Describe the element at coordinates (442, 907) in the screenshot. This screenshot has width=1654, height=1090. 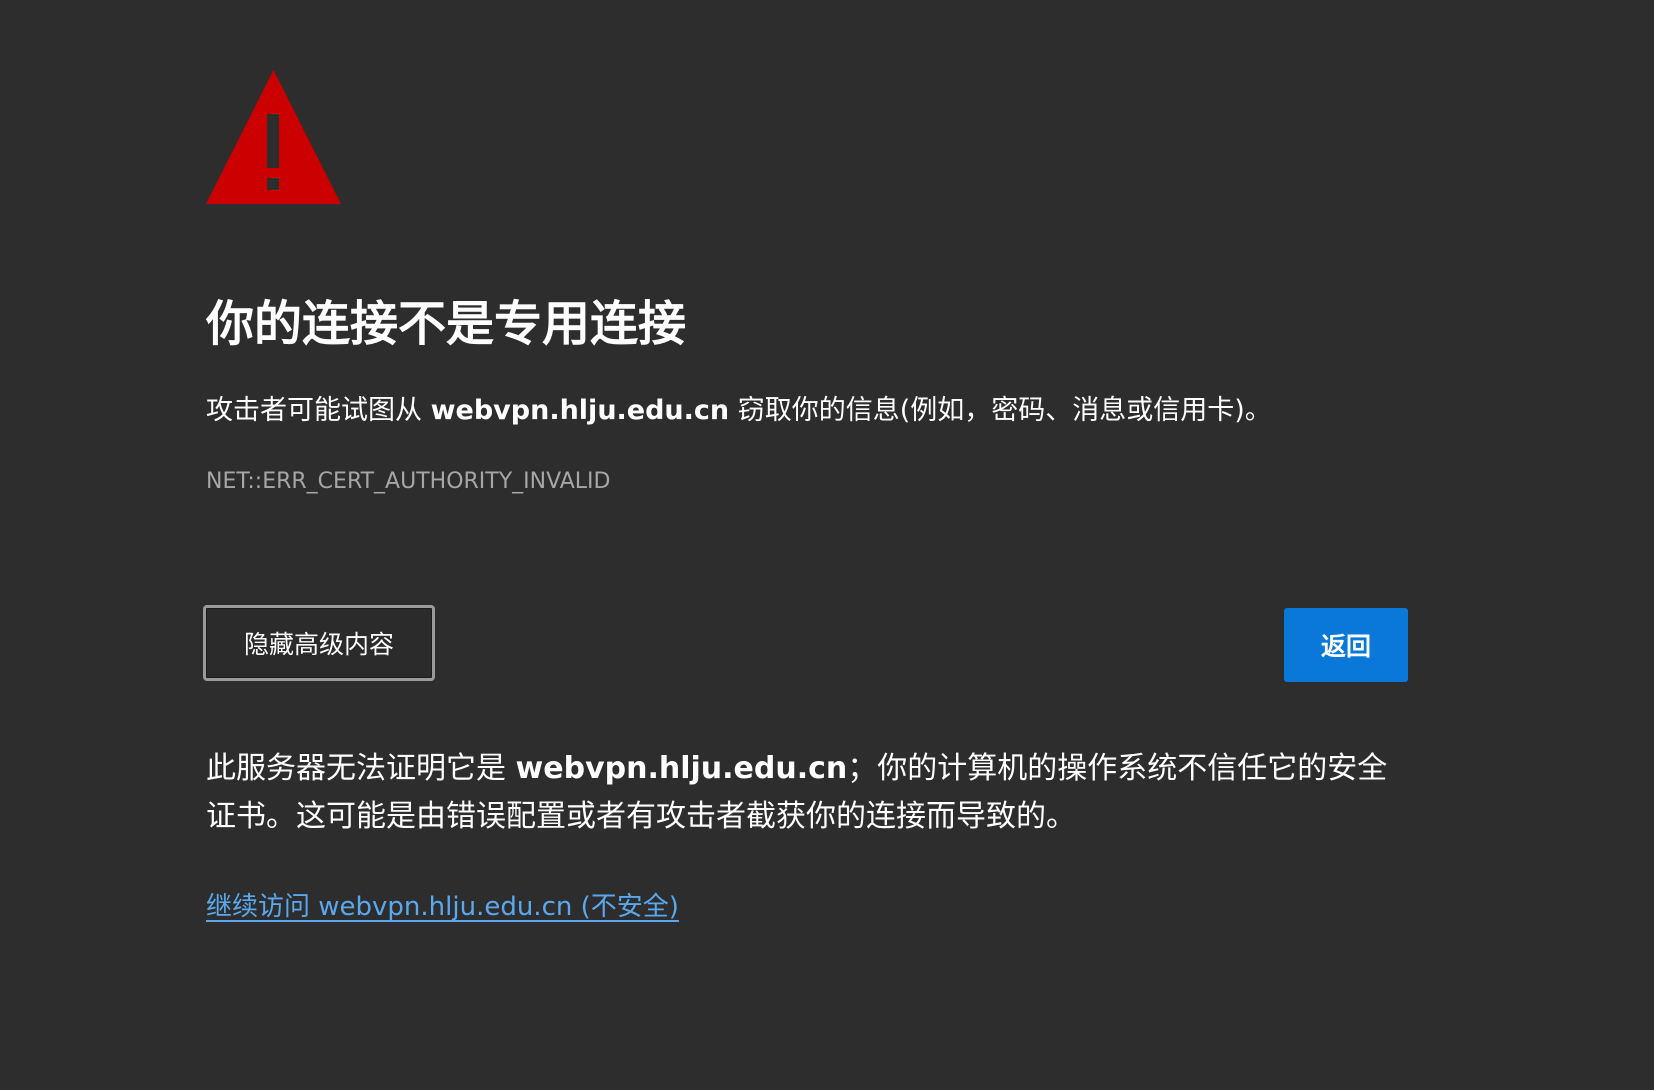
I see `proceed-unsafe-link: 继续访问 webvpn.hlju.edu.cn (不安全)` at that location.